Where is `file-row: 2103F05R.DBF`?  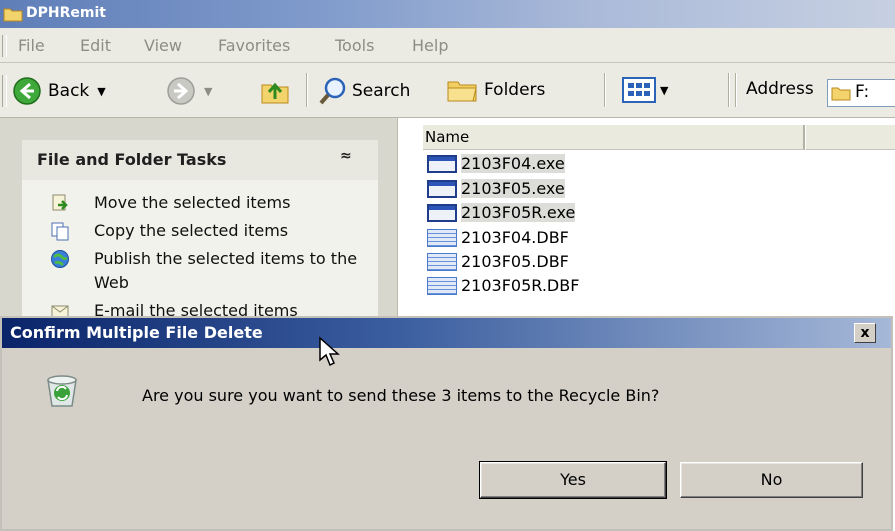
file-row: 2103F05R.DBF is located at coordinates (503, 285).